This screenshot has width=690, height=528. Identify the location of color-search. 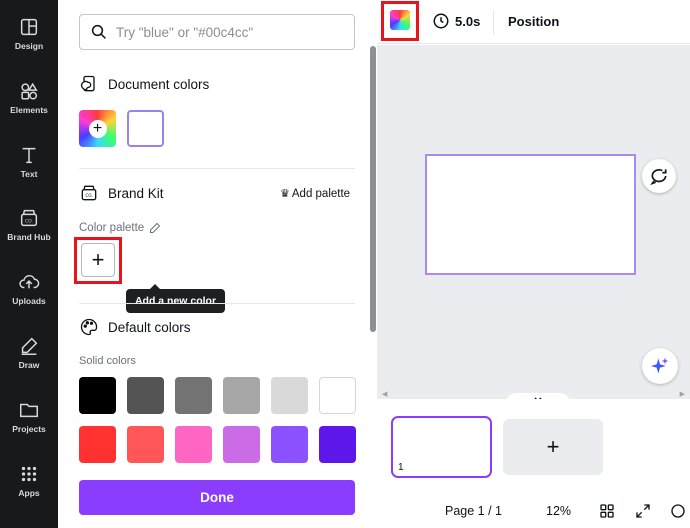
(217, 32).